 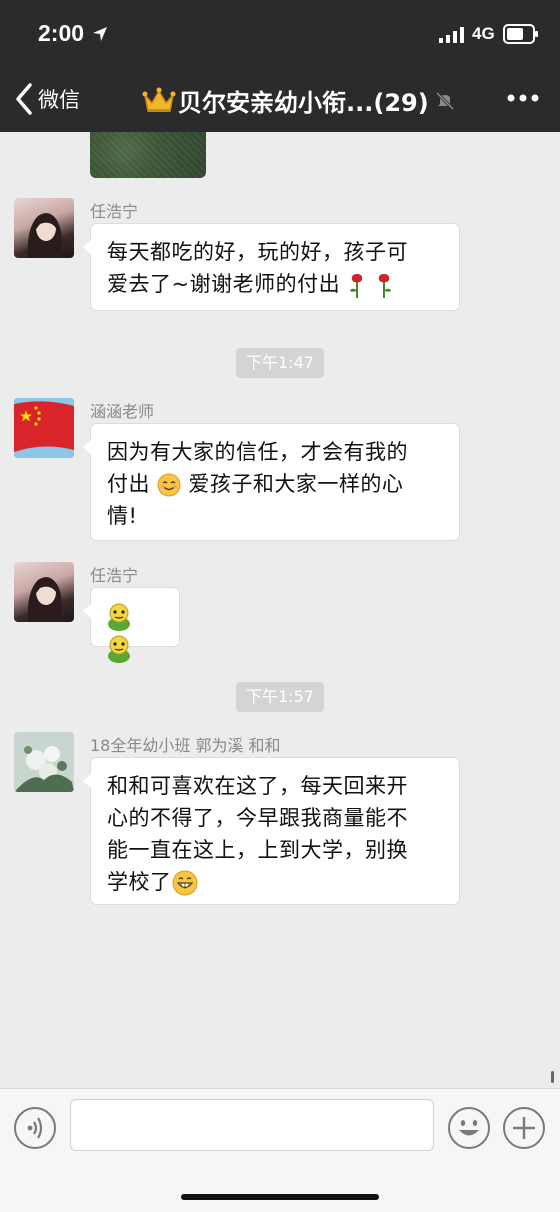 What do you see at coordinates (280, 697) in the screenshot?
I see `timestamp: 下午1:57` at bounding box center [280, 697].